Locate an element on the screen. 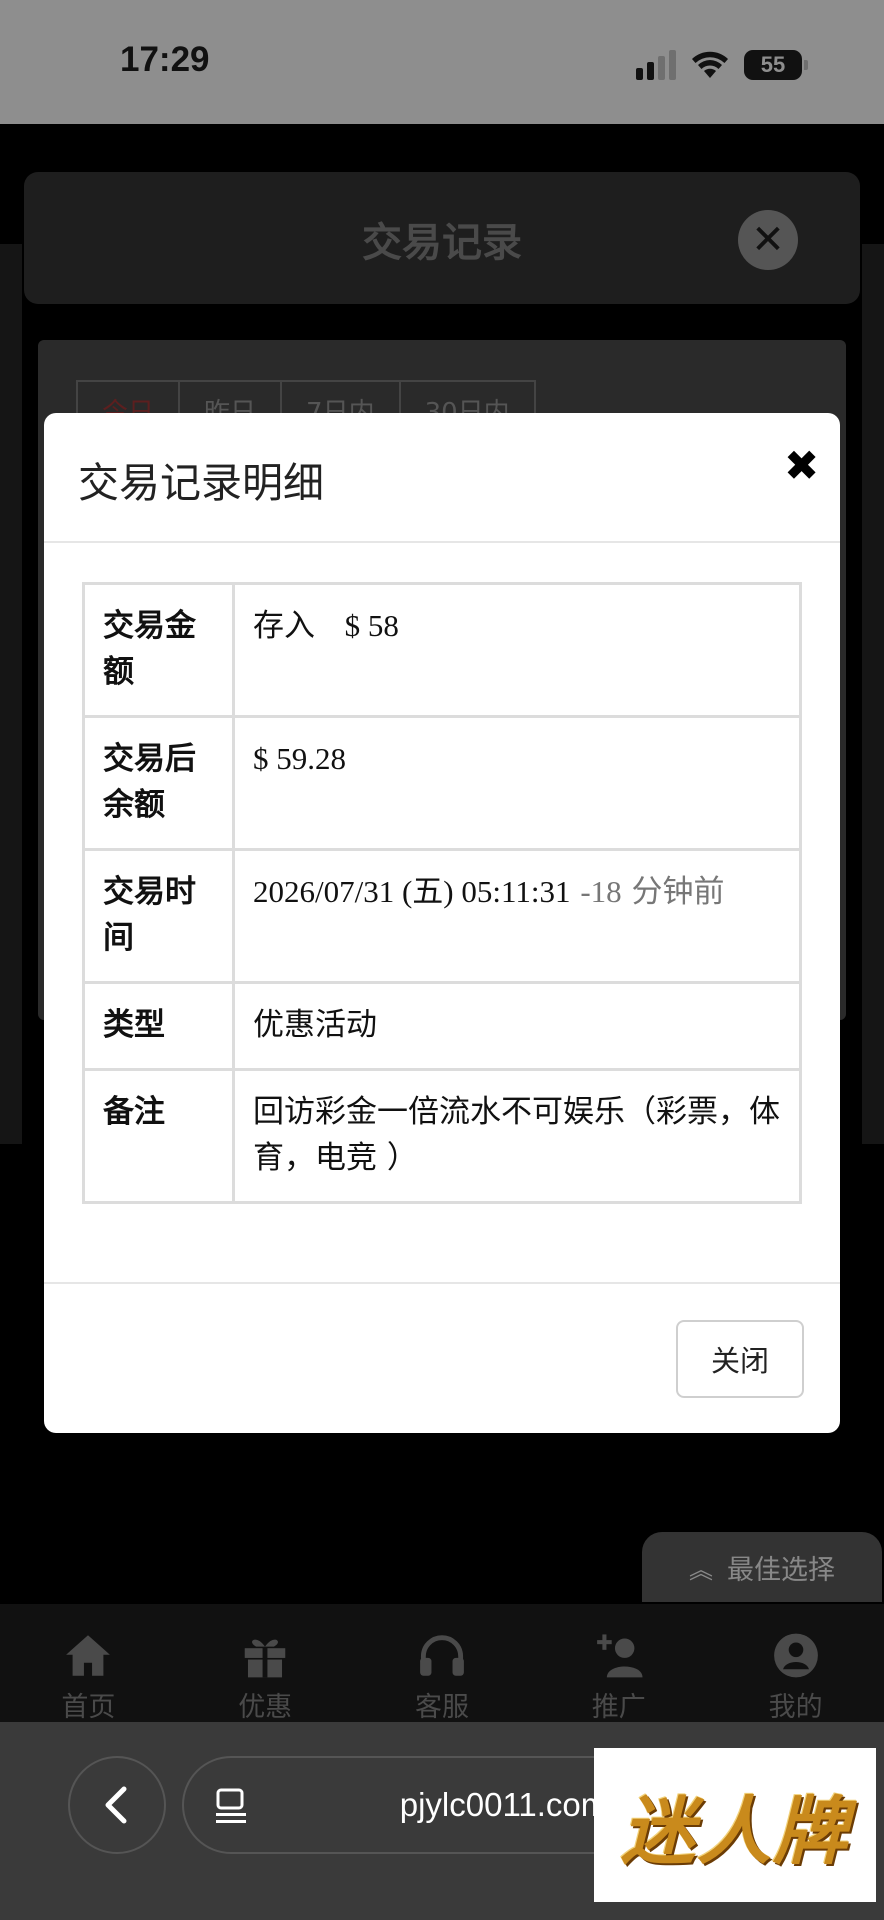  row-key: 交易时间 is located at coordinates (158, 916).